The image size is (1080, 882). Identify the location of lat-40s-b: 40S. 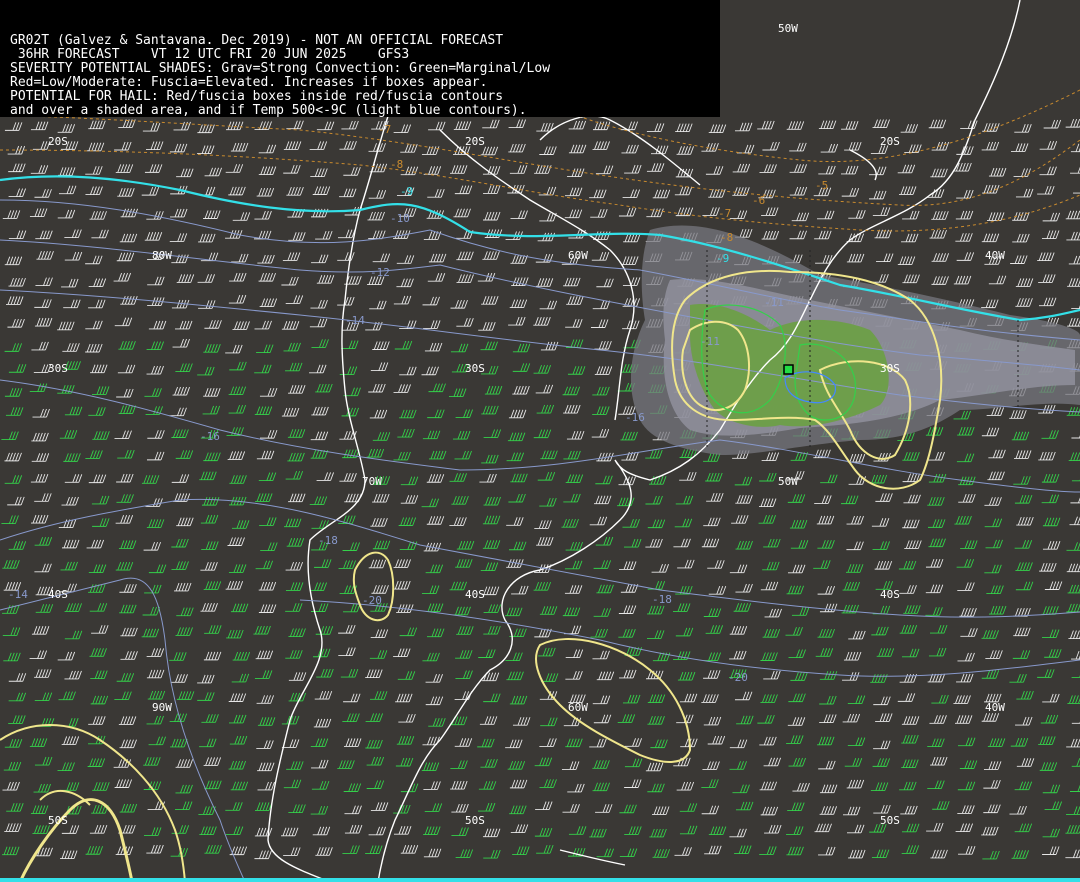
(475, 594).